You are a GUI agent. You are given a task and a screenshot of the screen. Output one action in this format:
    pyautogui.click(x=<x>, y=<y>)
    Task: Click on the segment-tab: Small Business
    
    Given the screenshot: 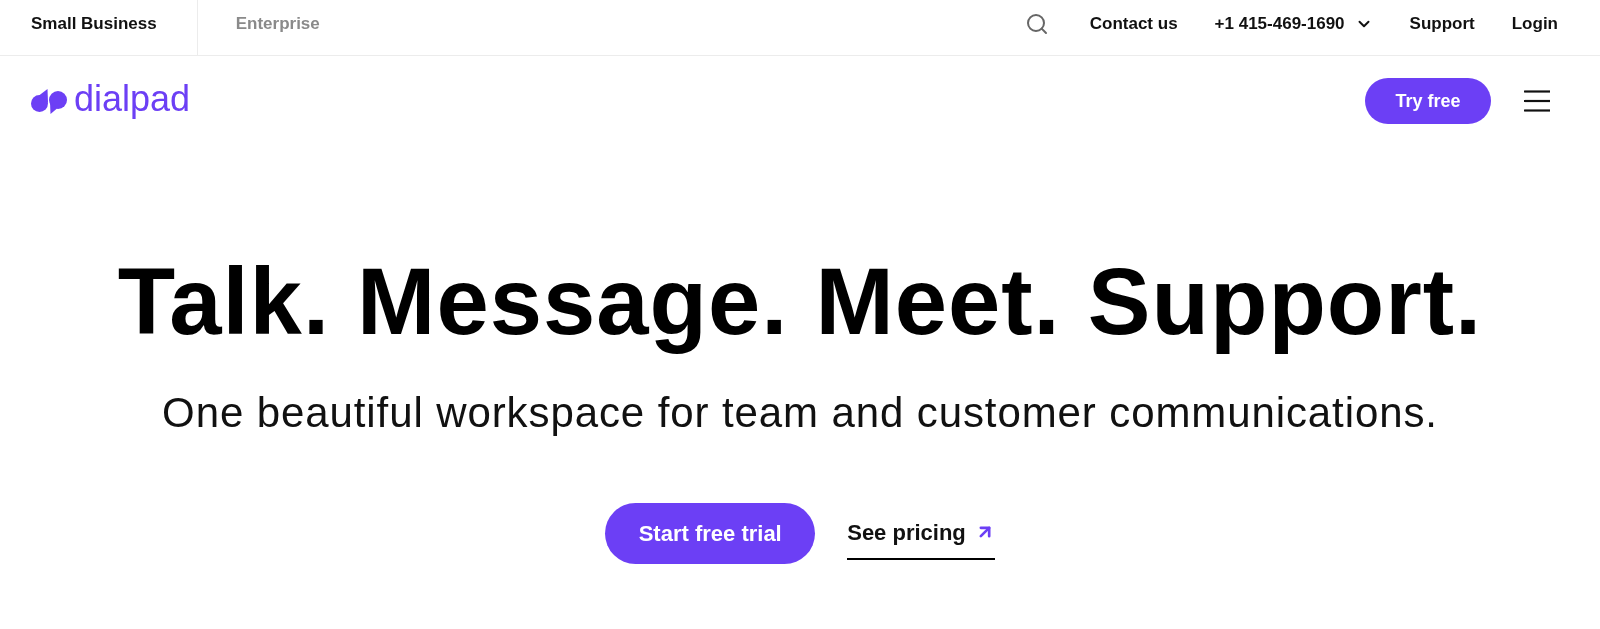 What is the action you would take?
    pyautogui.click(x=114, y=27)
    